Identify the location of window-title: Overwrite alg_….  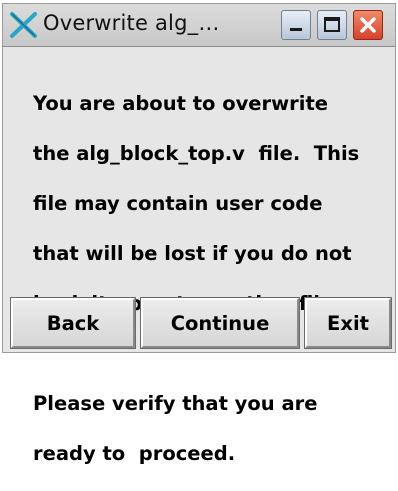
(131, 23).